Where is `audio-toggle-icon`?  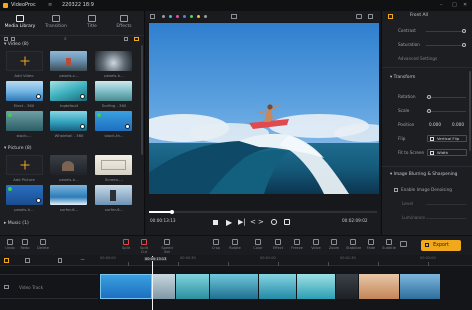
audio-toggle-icon is located at coordinates (403, 244).